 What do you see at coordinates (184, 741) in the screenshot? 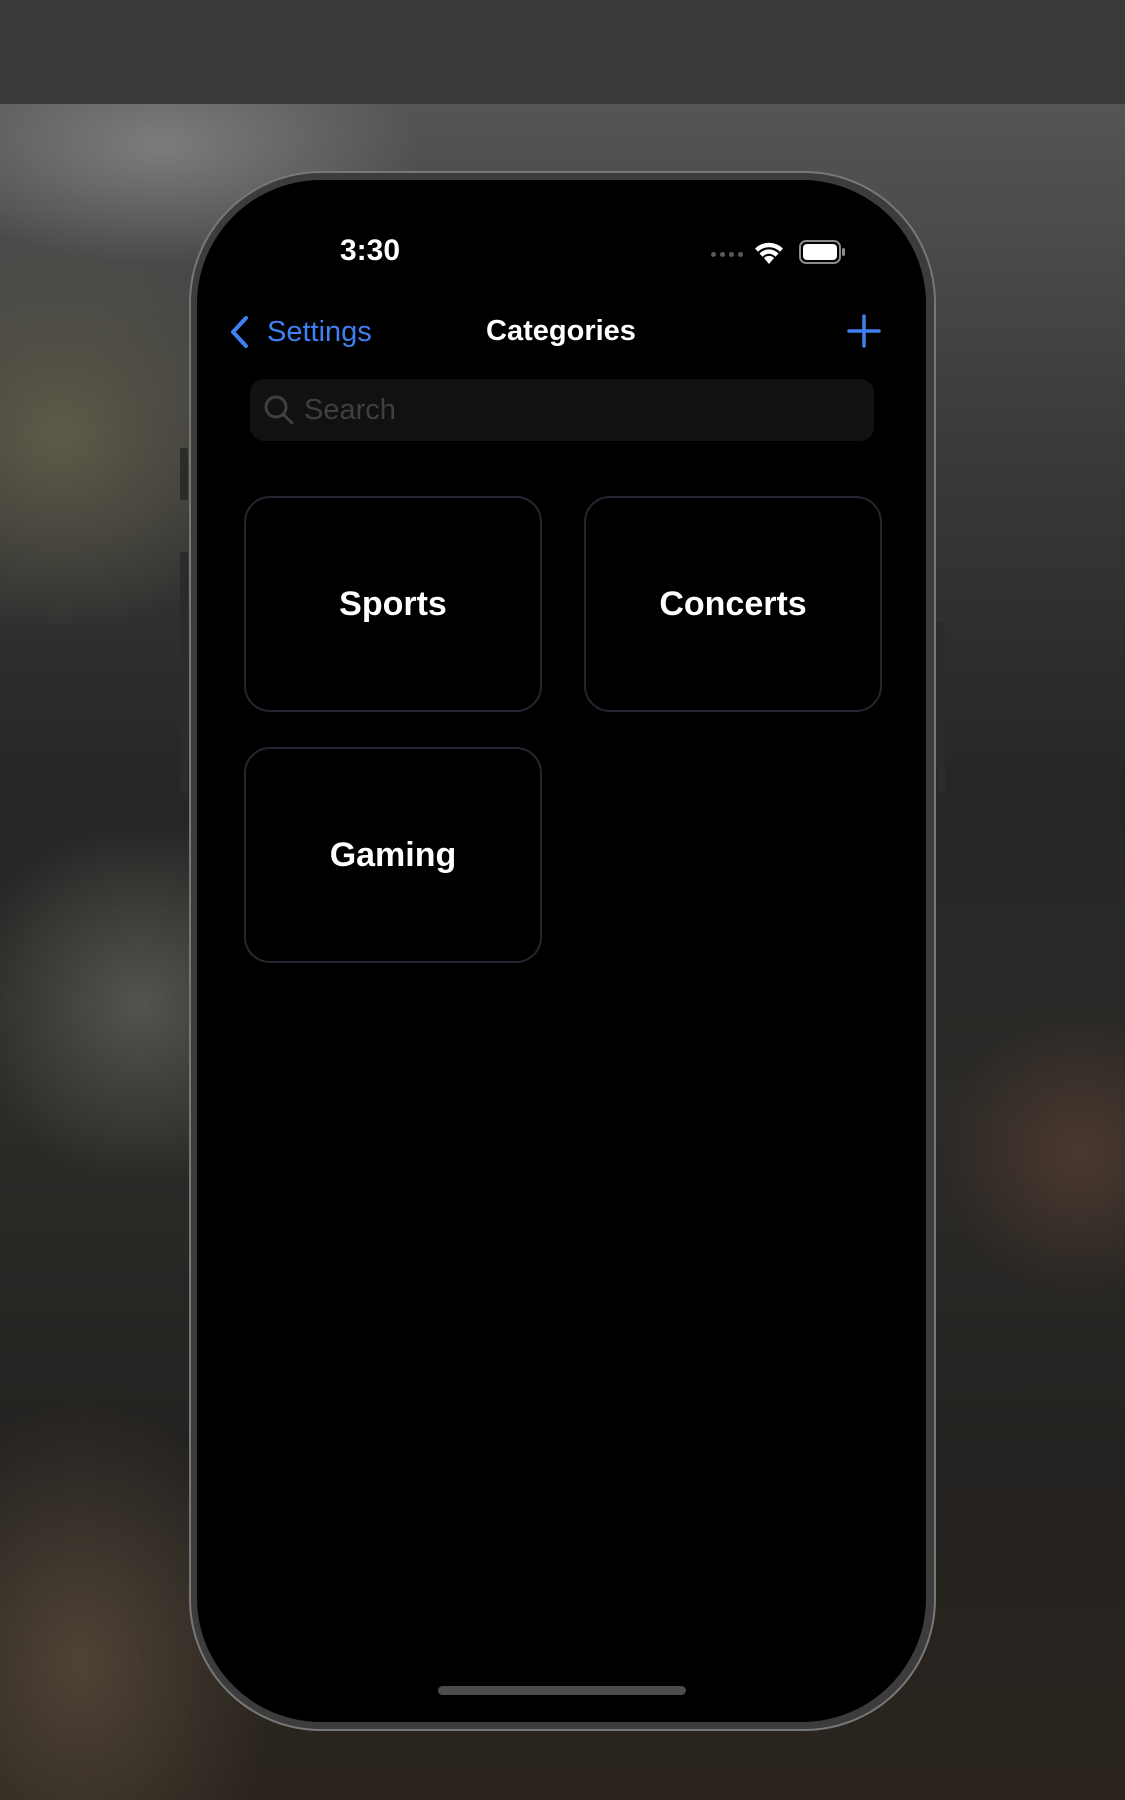
I see `phone-side-button-volume-down` at bounding box center [184, 741].